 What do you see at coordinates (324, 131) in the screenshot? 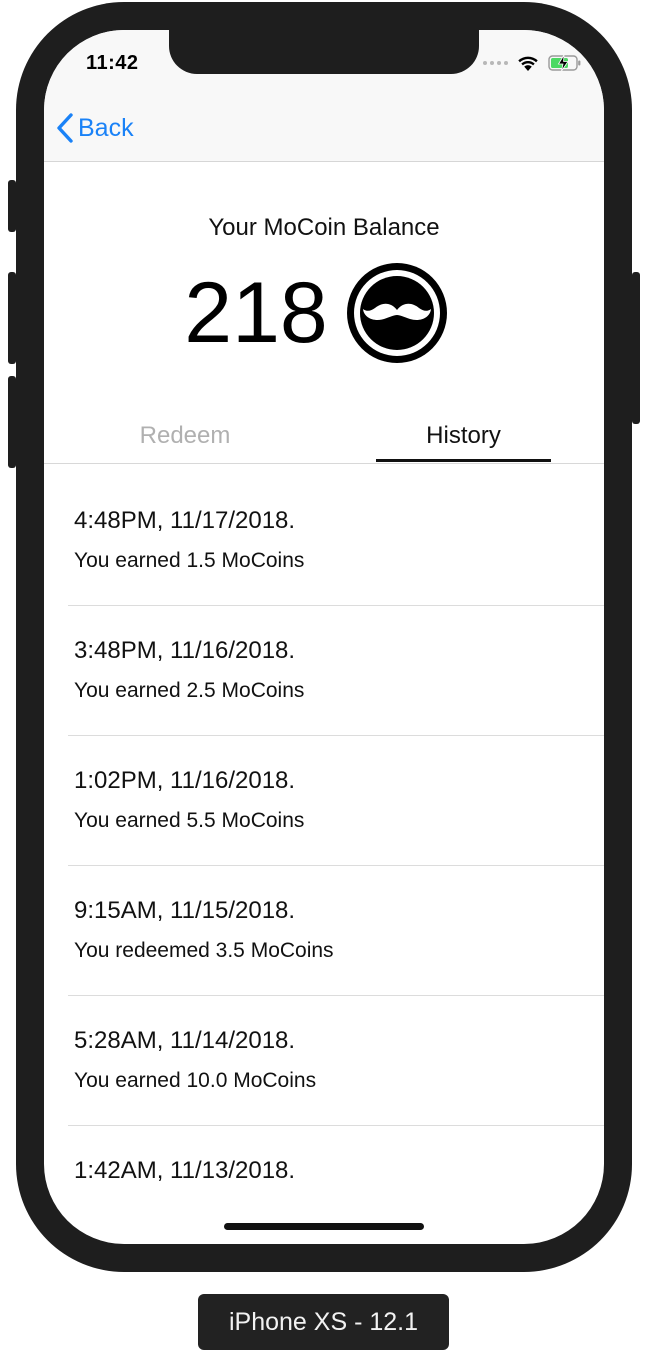
I see `navigation-bar: Back` at bounding box center [324, 131].